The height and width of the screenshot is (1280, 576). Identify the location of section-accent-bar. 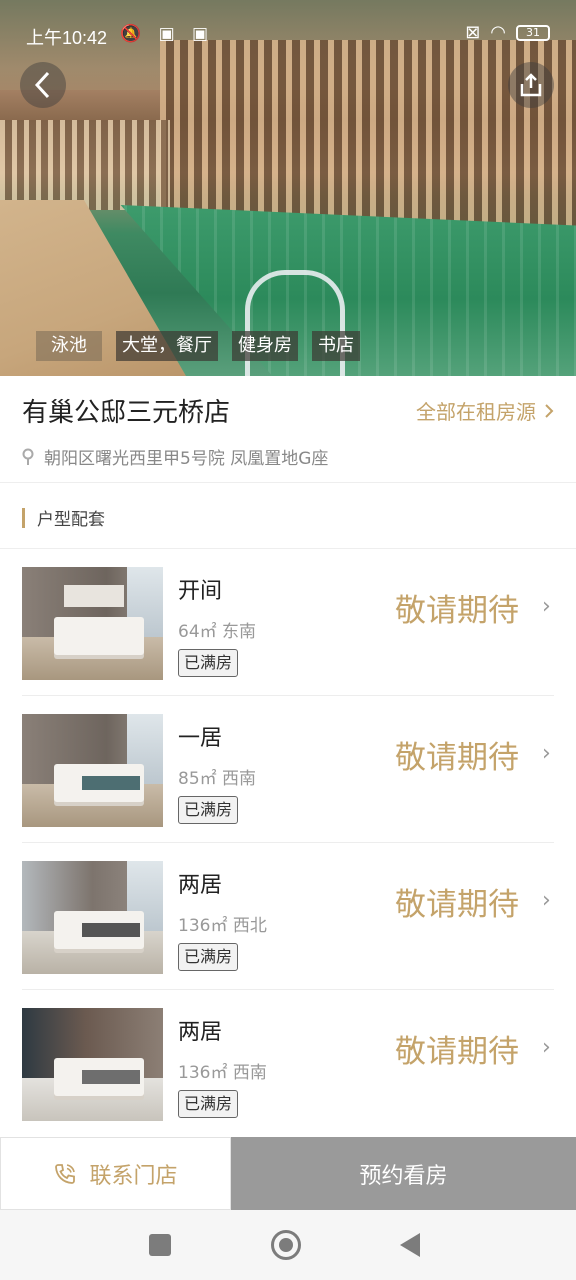
(23, 517).